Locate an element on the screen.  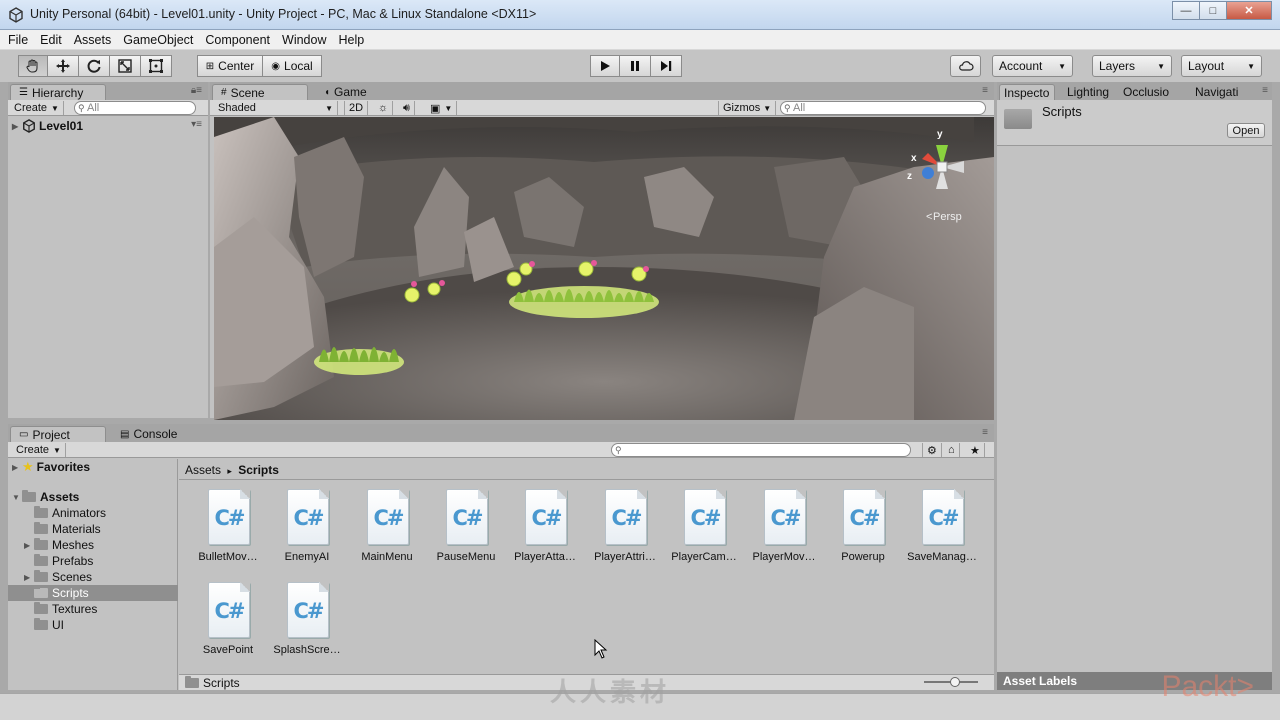
icon-size-slider is located at coordinates (951, 682).